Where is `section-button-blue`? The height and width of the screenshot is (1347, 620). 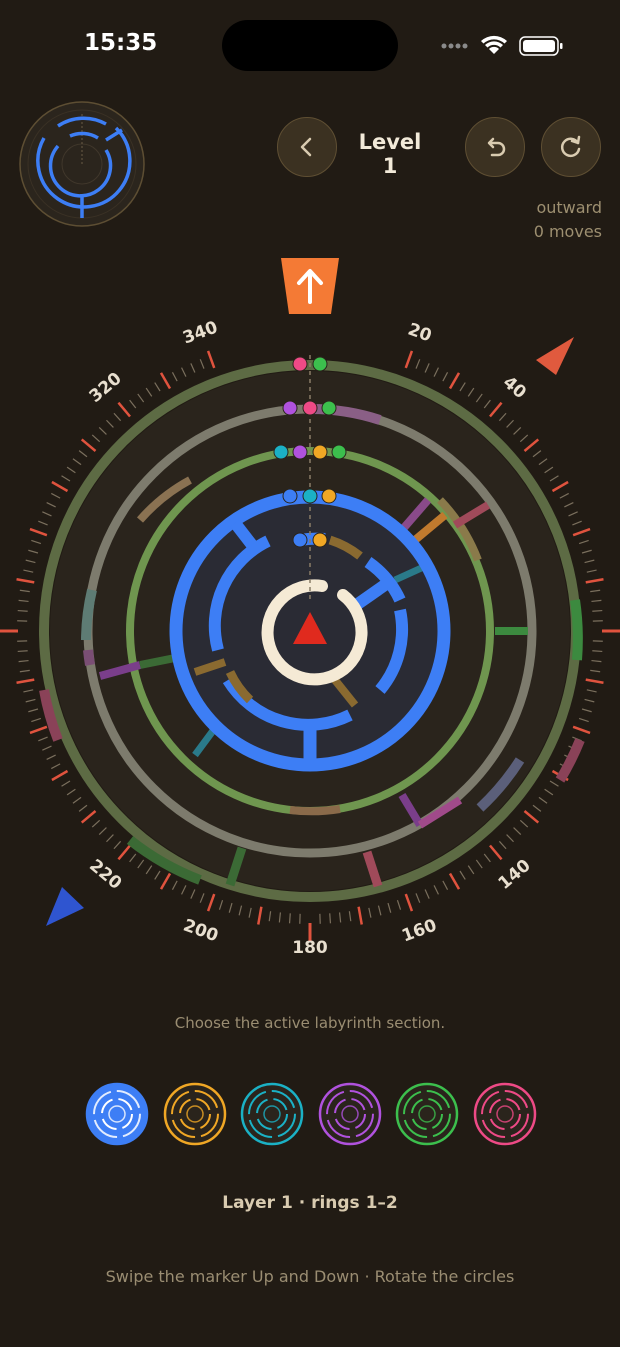
section-button-blue is located at coordinates (117, 1114).